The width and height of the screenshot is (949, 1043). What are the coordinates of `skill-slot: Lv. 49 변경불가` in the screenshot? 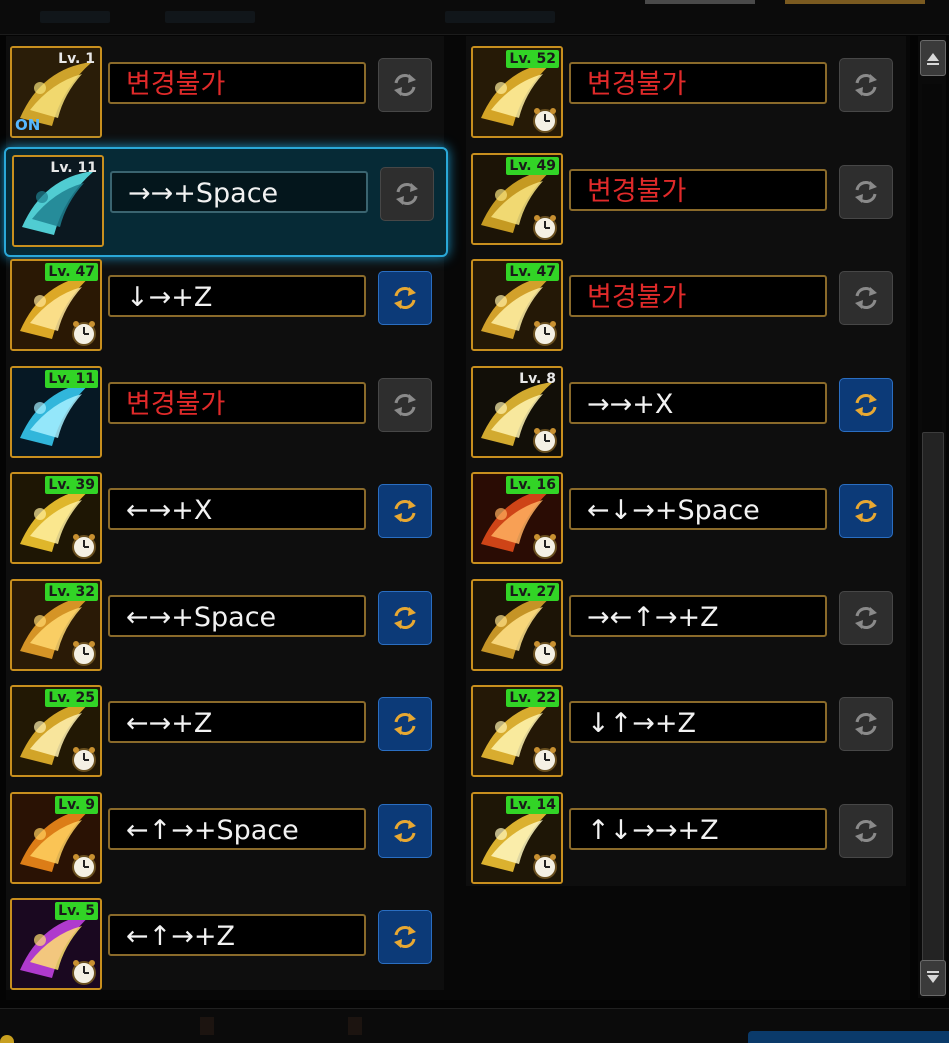 It's located at (685, 200).